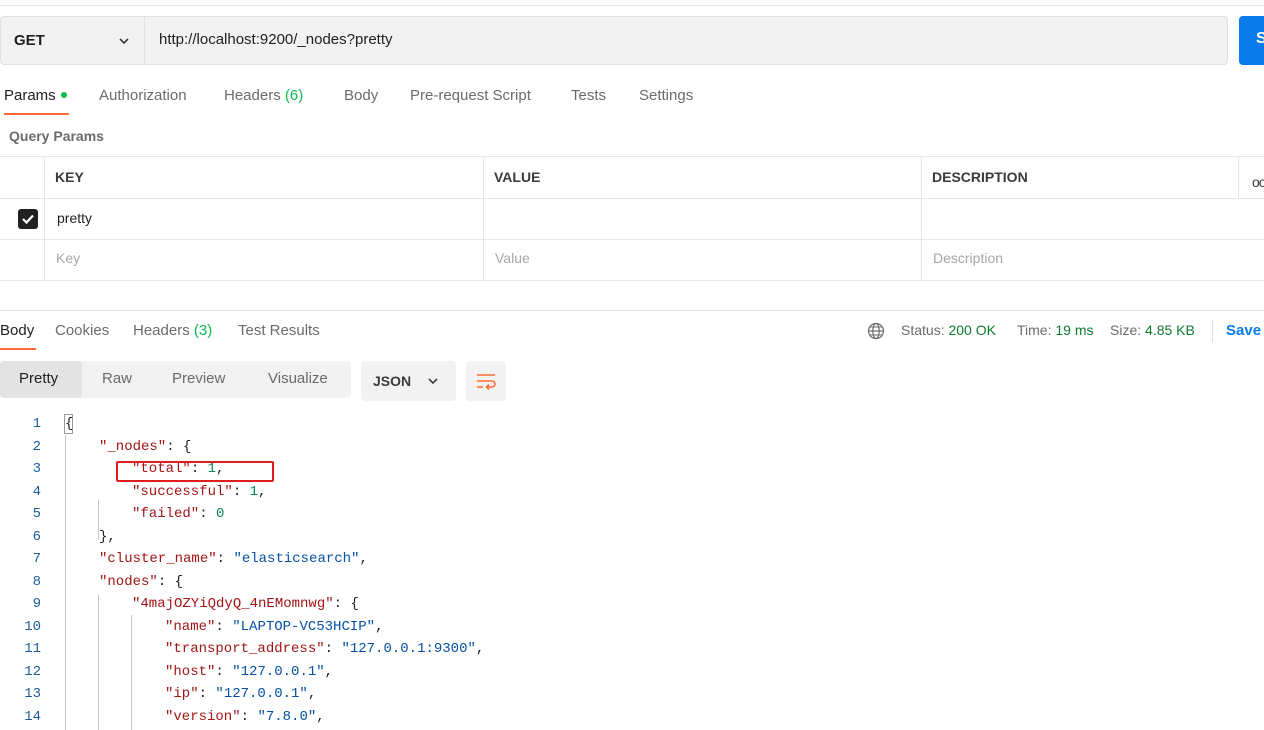 Image resolution: width=1264 pixels, height=730 pixels. Describe the element at coordinates (1212, 331) in the screenshot. I see `status-divider` at that location.